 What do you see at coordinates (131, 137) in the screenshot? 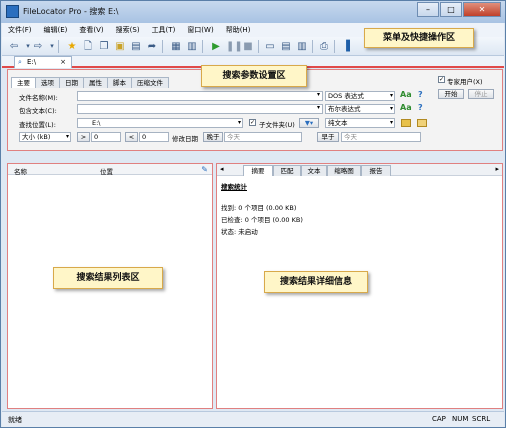
I see `size-less-button: <` at bounding box center [131, 137].